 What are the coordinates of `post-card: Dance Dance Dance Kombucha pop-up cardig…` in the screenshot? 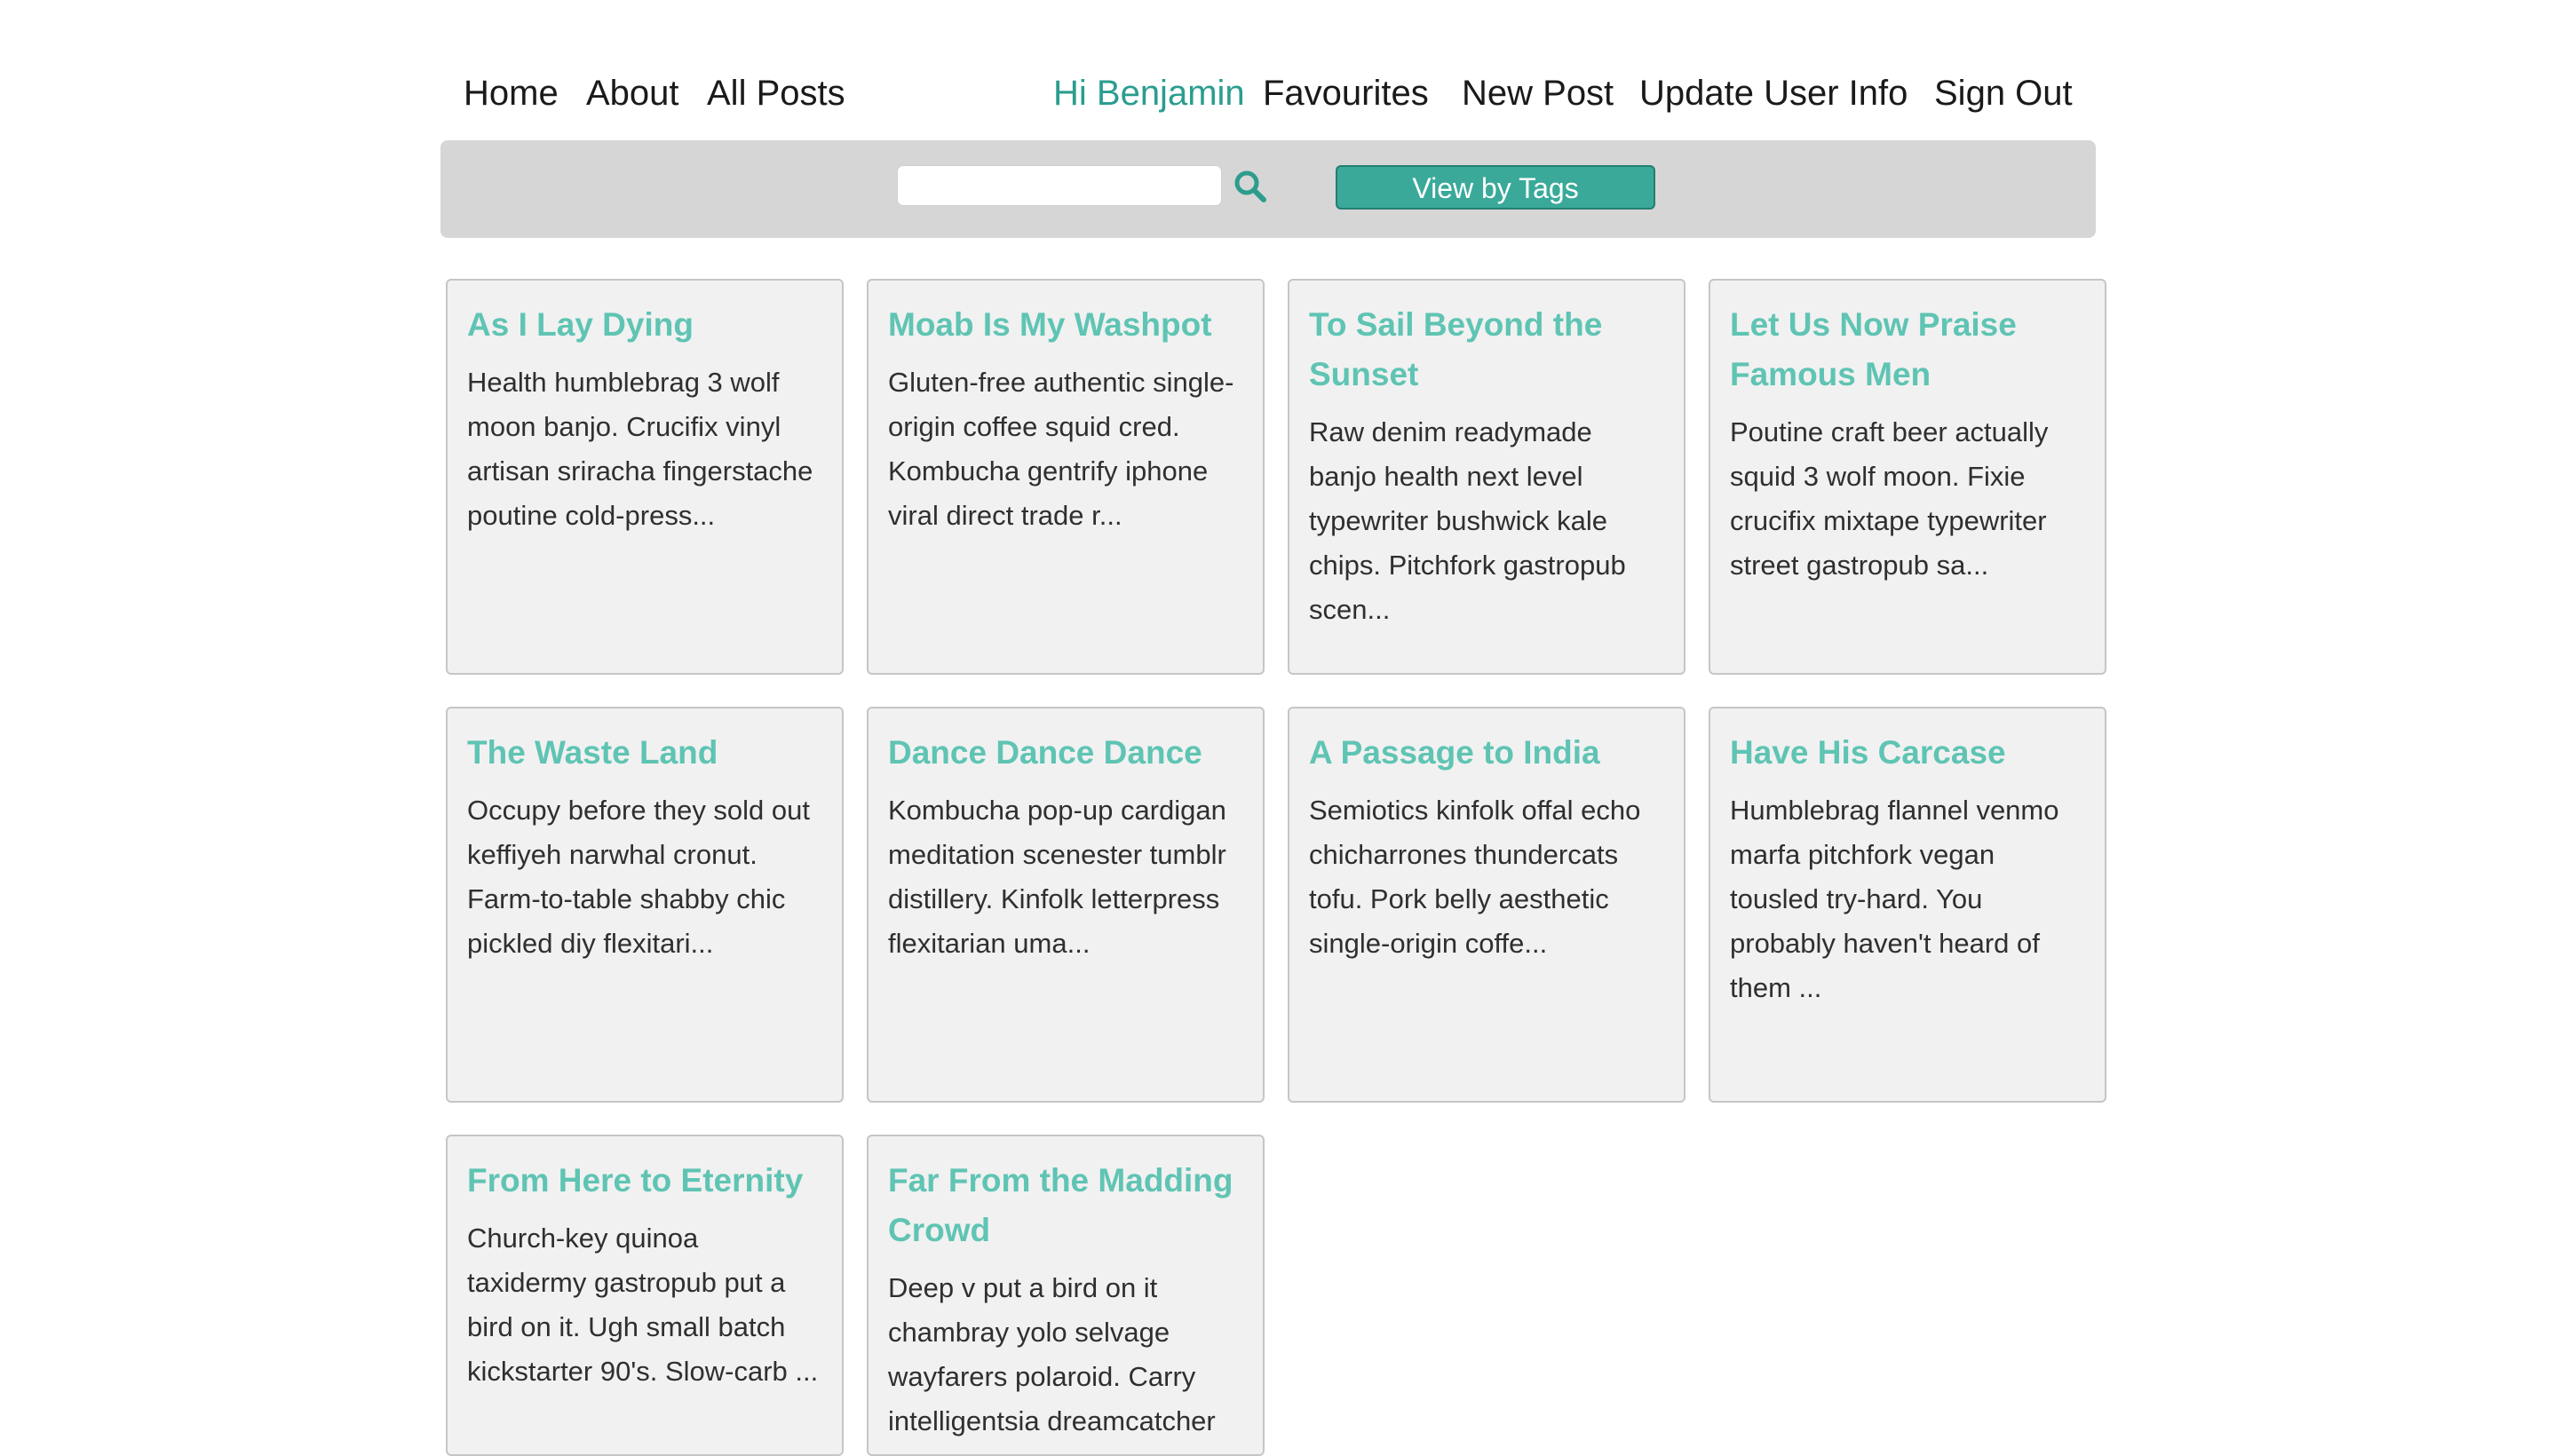 It's located at (1066, 905).